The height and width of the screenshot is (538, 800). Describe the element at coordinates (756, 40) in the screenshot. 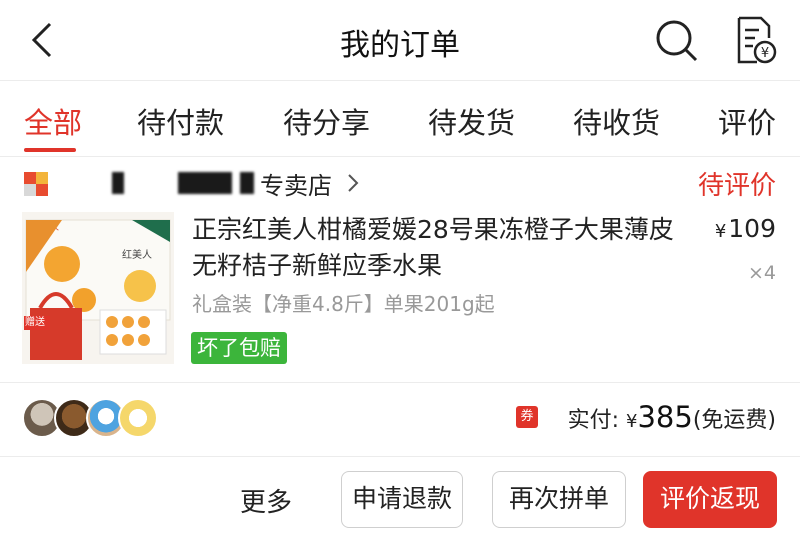

I see `invoice-icon: ¥` at that location.